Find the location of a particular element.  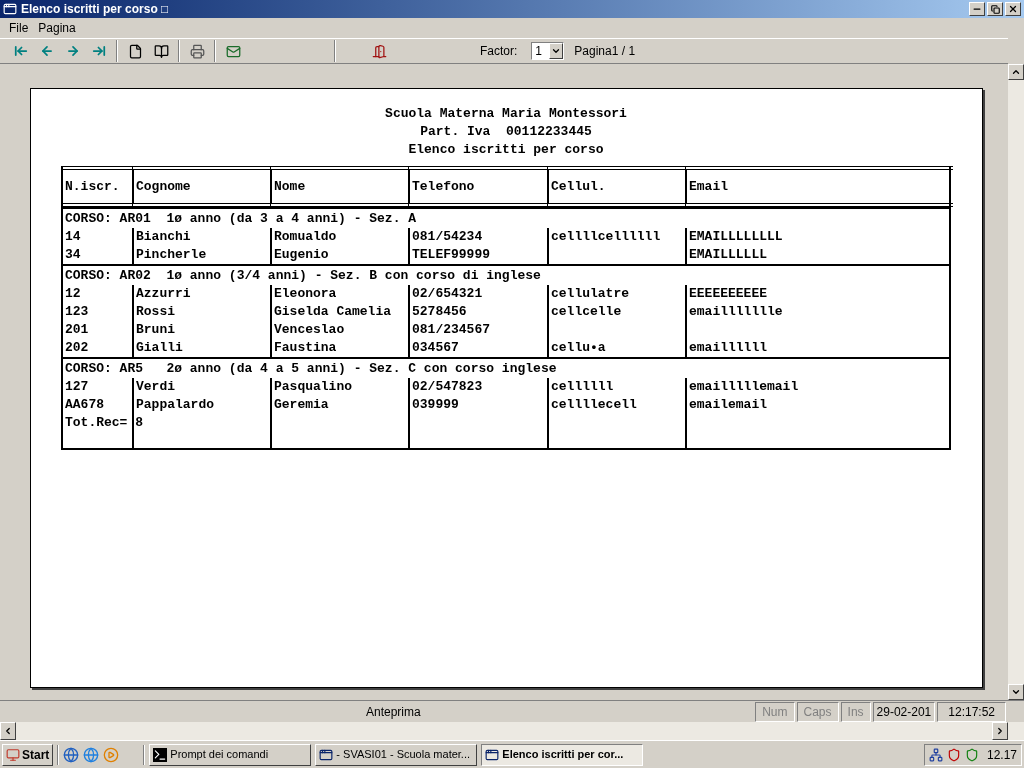

previous-page-icon is located at coordinates (47, 51).